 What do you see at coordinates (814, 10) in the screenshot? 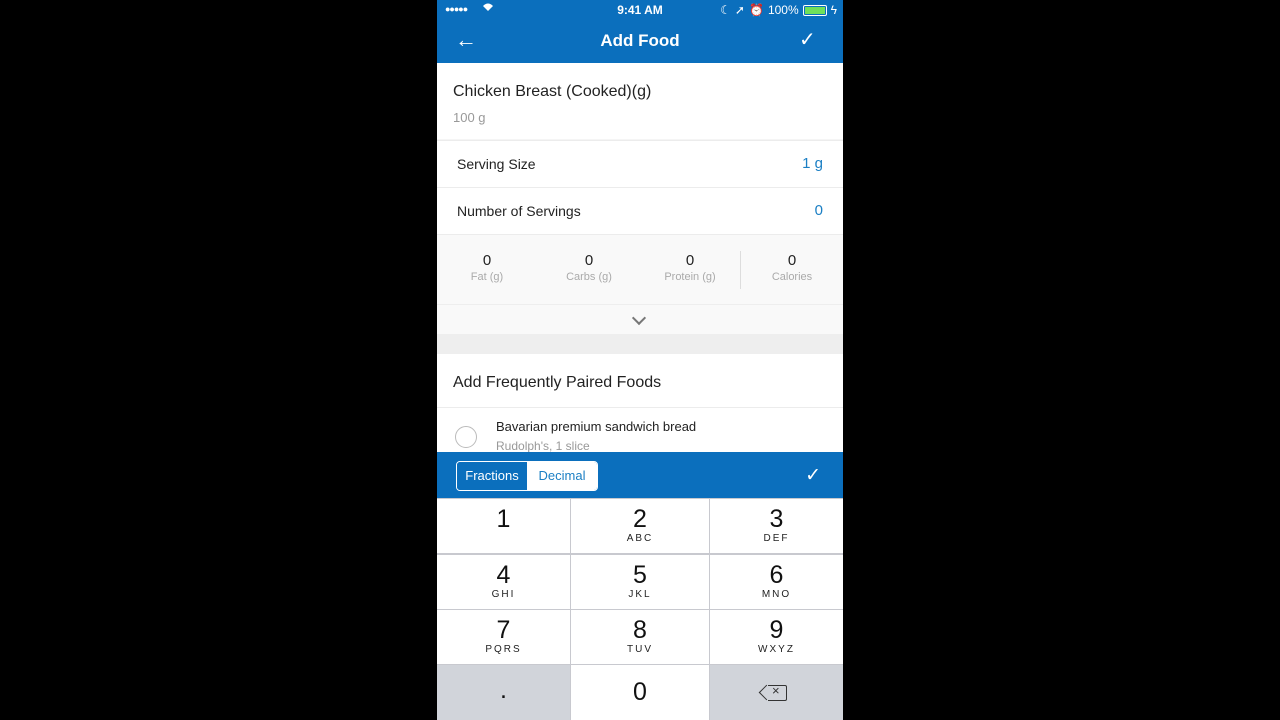
I see `battery-icon` at bounding box center [814, 10].